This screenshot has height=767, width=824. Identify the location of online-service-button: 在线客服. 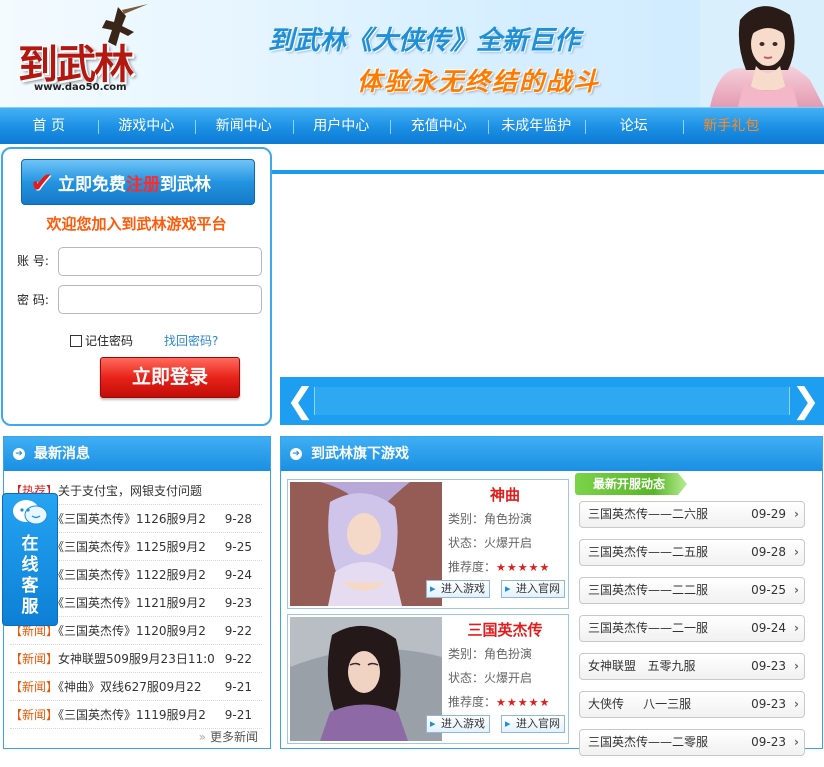
(30, 559).